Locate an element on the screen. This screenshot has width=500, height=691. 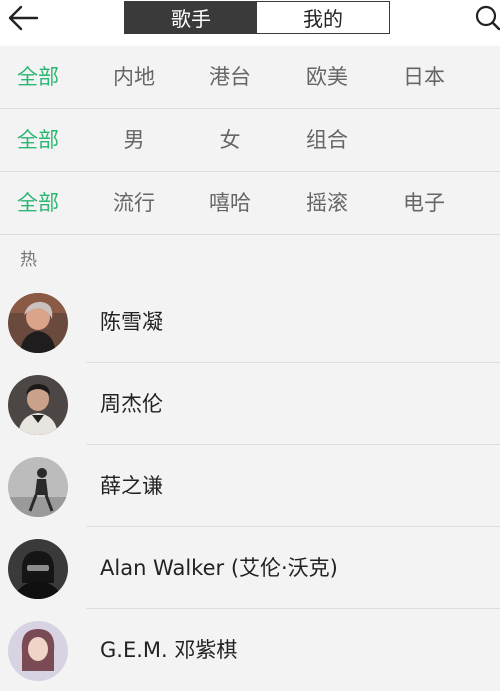
search-icon is located at coordinates (487, 18).